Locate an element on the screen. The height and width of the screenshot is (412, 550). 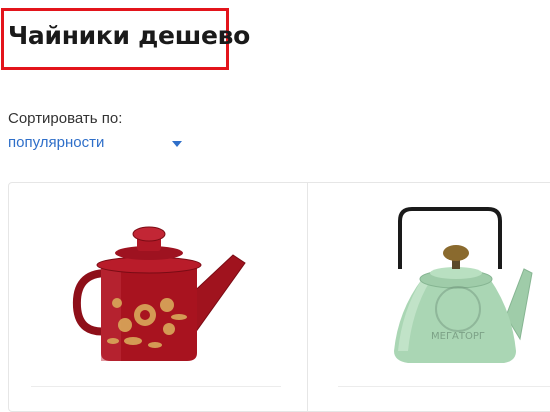
svg-text: МЕГАТОРГ is located at coordinates (458, 336).